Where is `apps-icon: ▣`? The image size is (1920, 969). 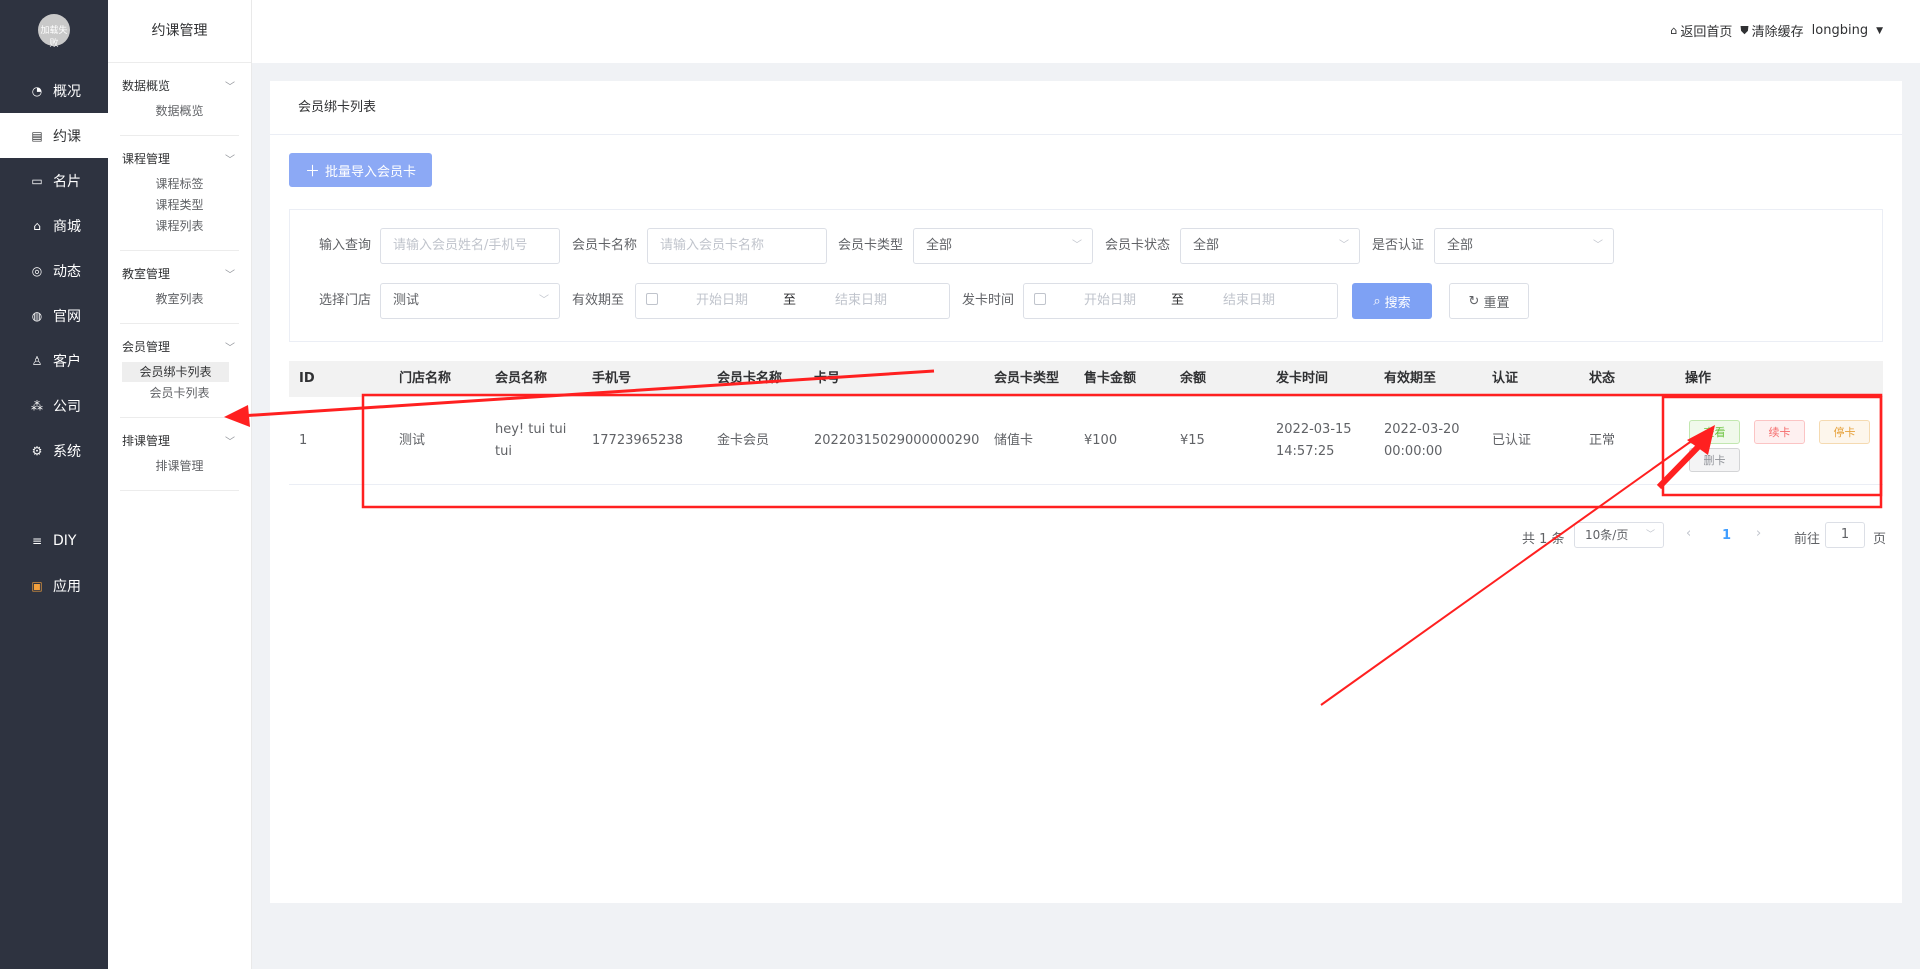
apps-icon: ▣ is located at coordinates (37, 585).